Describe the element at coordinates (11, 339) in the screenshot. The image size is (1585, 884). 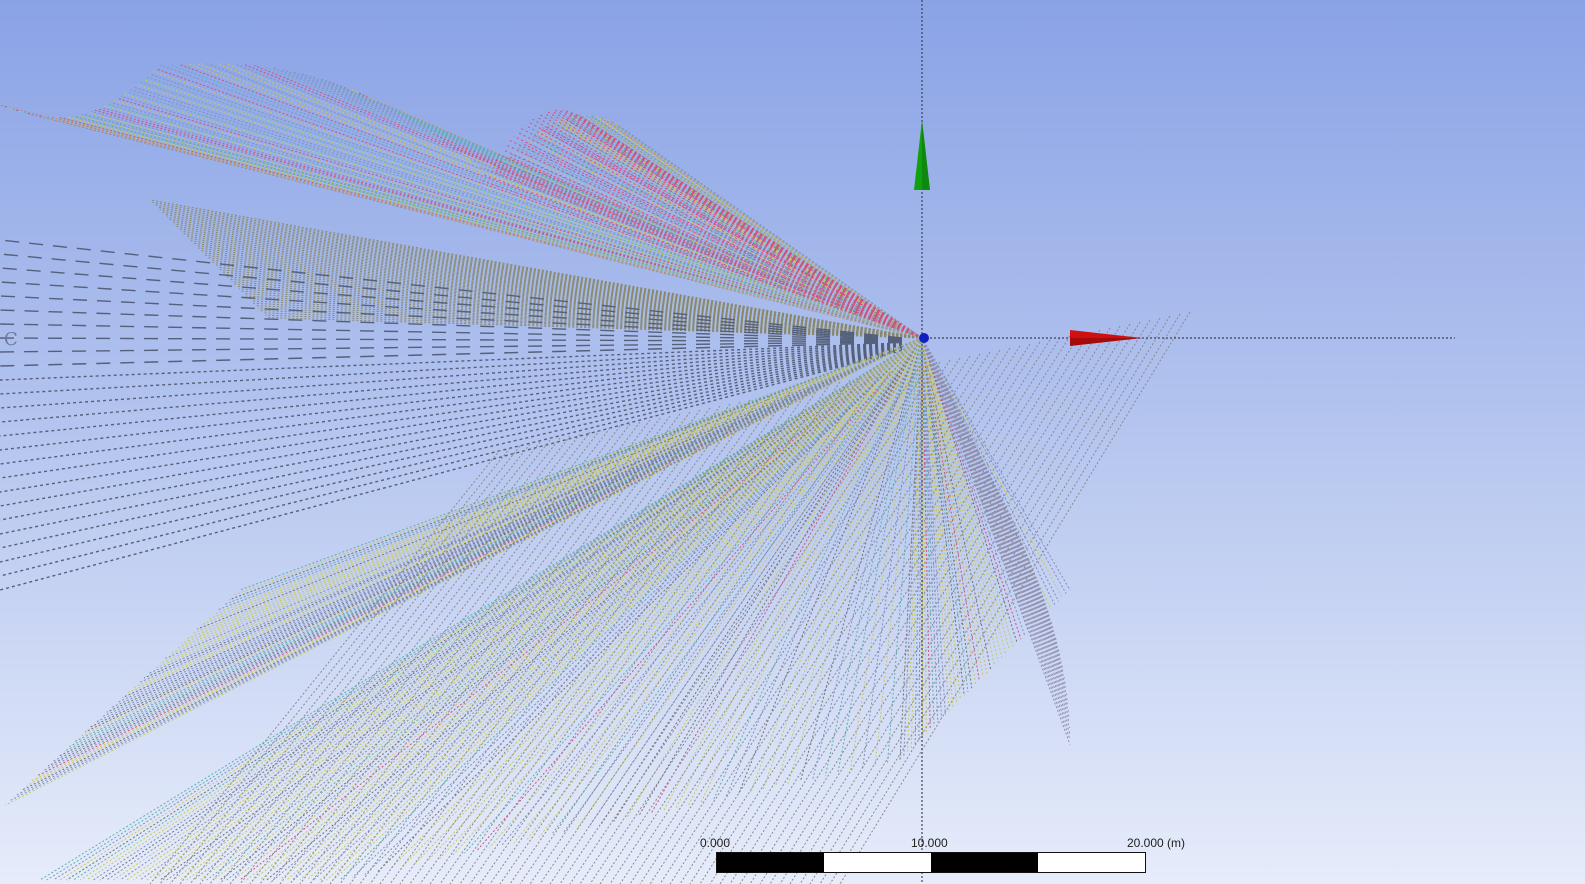
I see `edge-label: C` at that location.